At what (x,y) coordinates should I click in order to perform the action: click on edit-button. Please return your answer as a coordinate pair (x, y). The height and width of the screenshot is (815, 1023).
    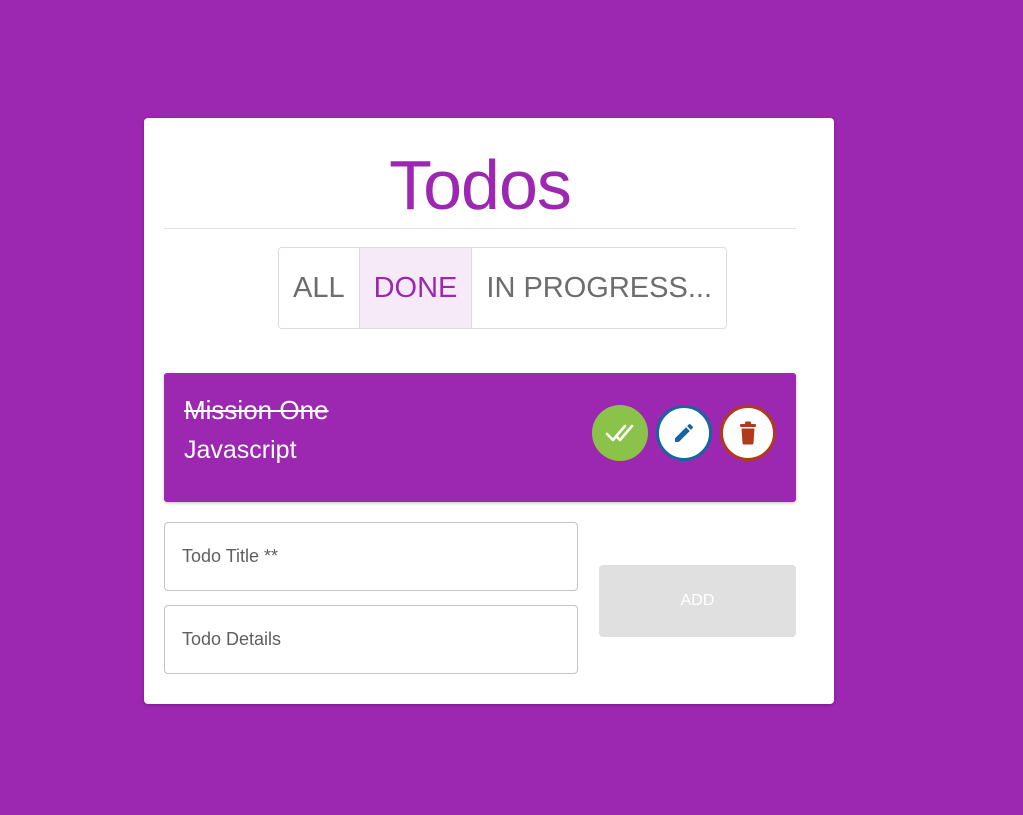
    Looking at the image, I should click on (684, 433).